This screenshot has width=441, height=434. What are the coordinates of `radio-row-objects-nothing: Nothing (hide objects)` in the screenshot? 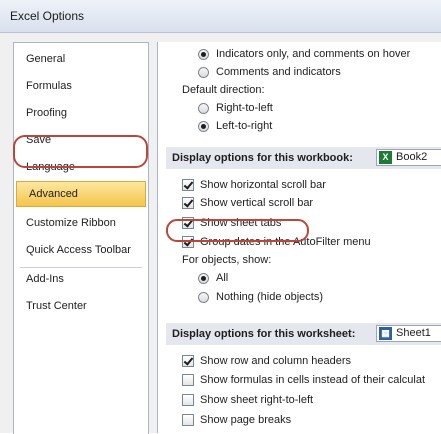 It's located at (299, 297).